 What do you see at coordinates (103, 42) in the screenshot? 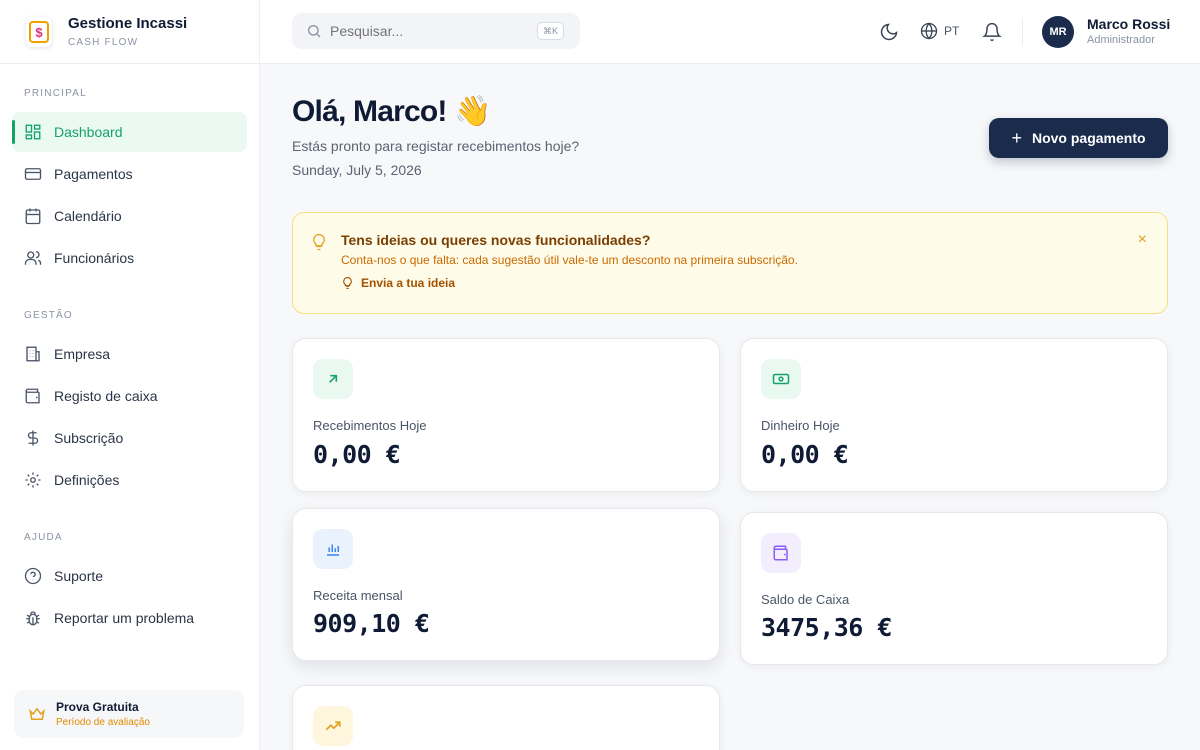
I see `brand-subtitle: CASH FLOW` at bounding box center [103, 42].